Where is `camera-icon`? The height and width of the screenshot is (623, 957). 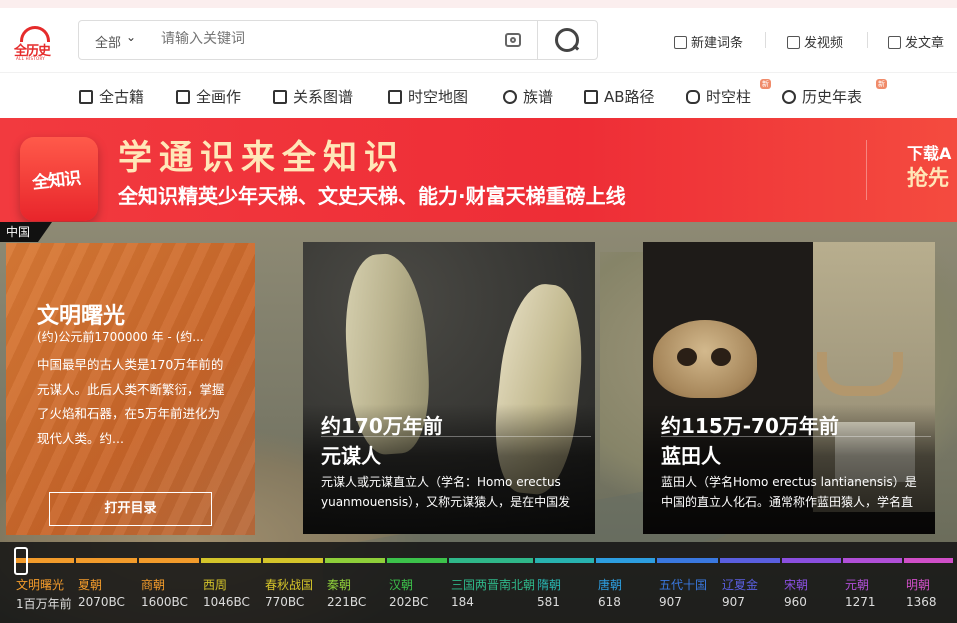
camera-icon is located at coordinates (513, 40).